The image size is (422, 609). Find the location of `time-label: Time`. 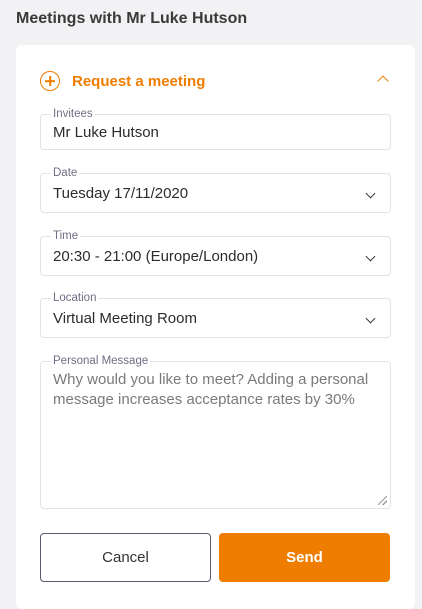

time-label: Time is located at coordinates (66, 236).